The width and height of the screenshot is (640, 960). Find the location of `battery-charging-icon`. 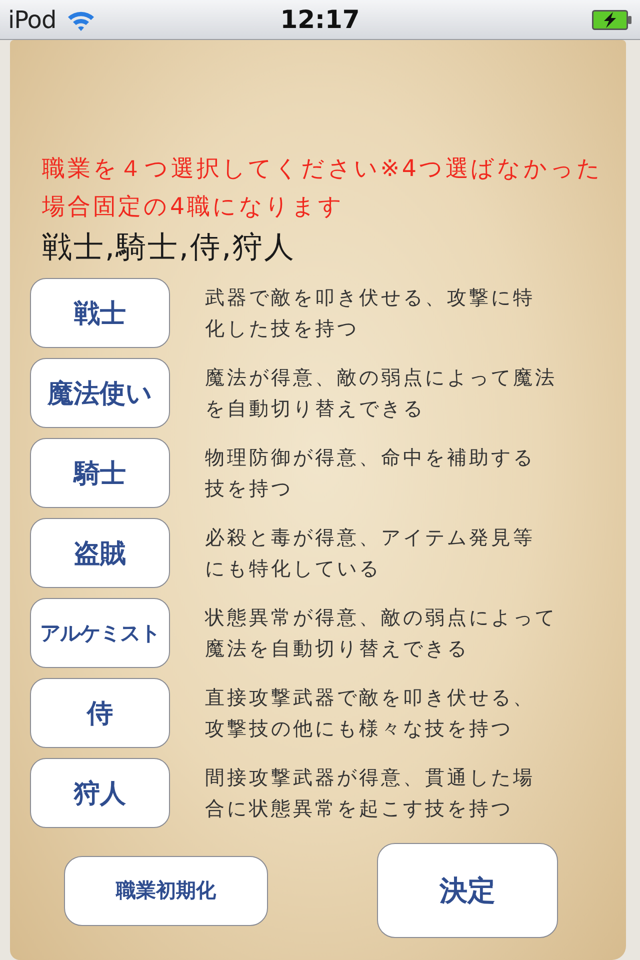

battery-charging-icon is located at coordinates (612, 20).